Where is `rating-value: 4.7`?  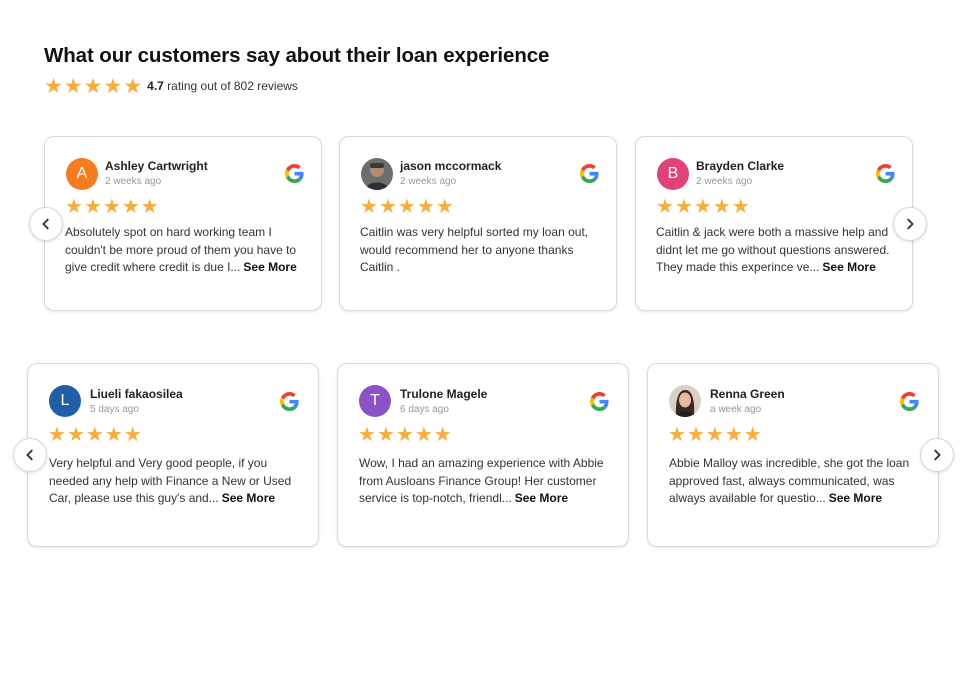 rating-value: 4.7 is located at coordinates (155, 86).